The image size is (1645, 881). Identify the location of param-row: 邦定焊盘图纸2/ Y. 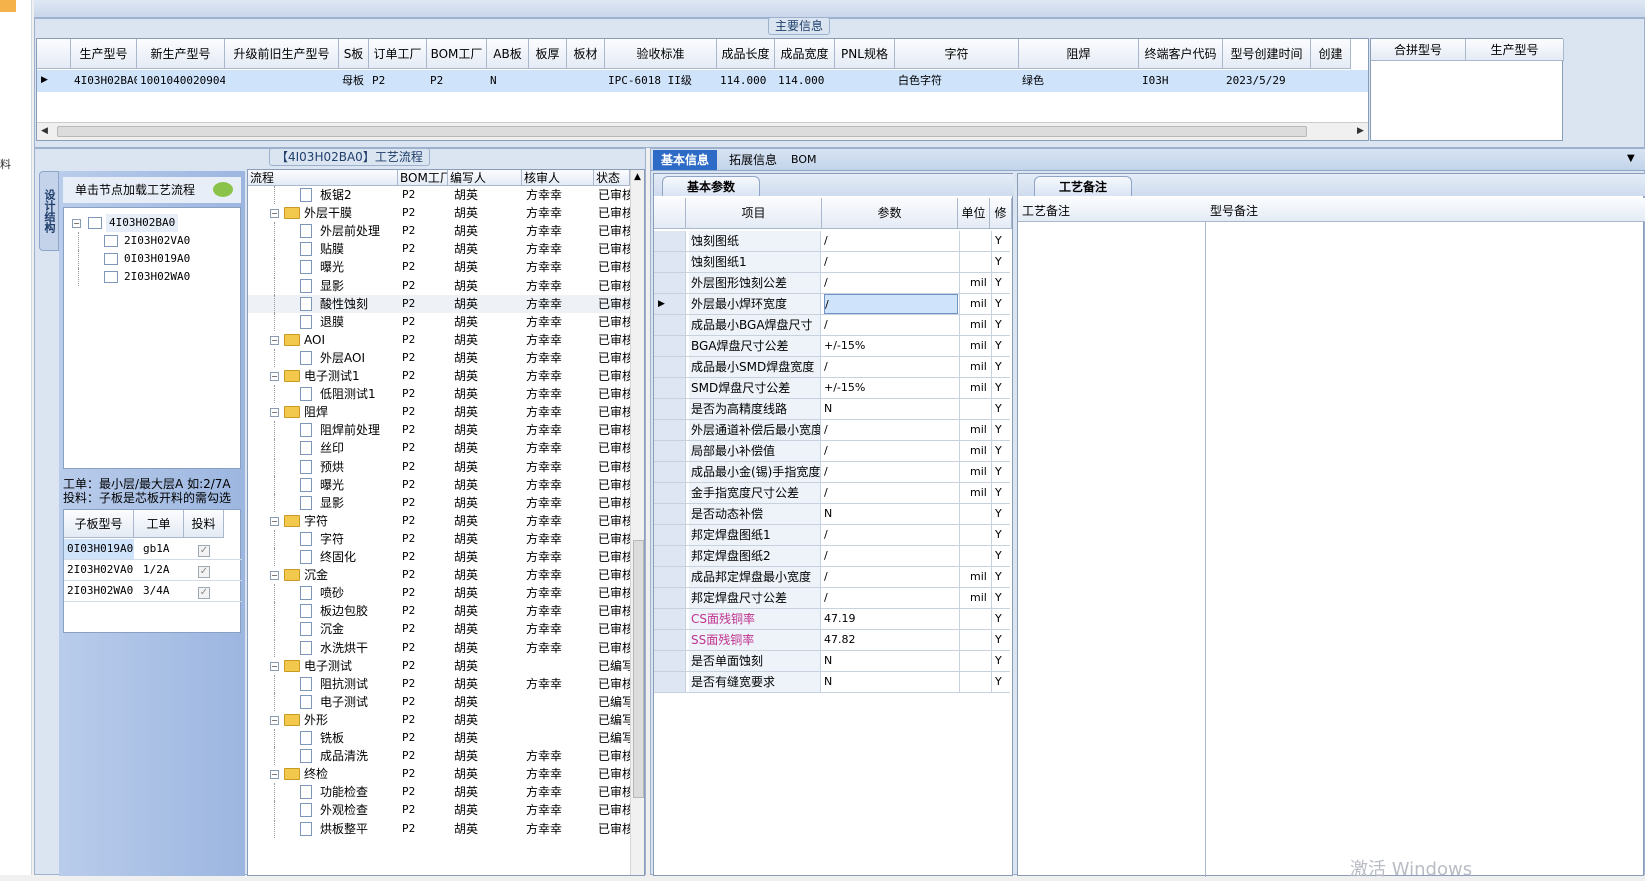
(832, 556).